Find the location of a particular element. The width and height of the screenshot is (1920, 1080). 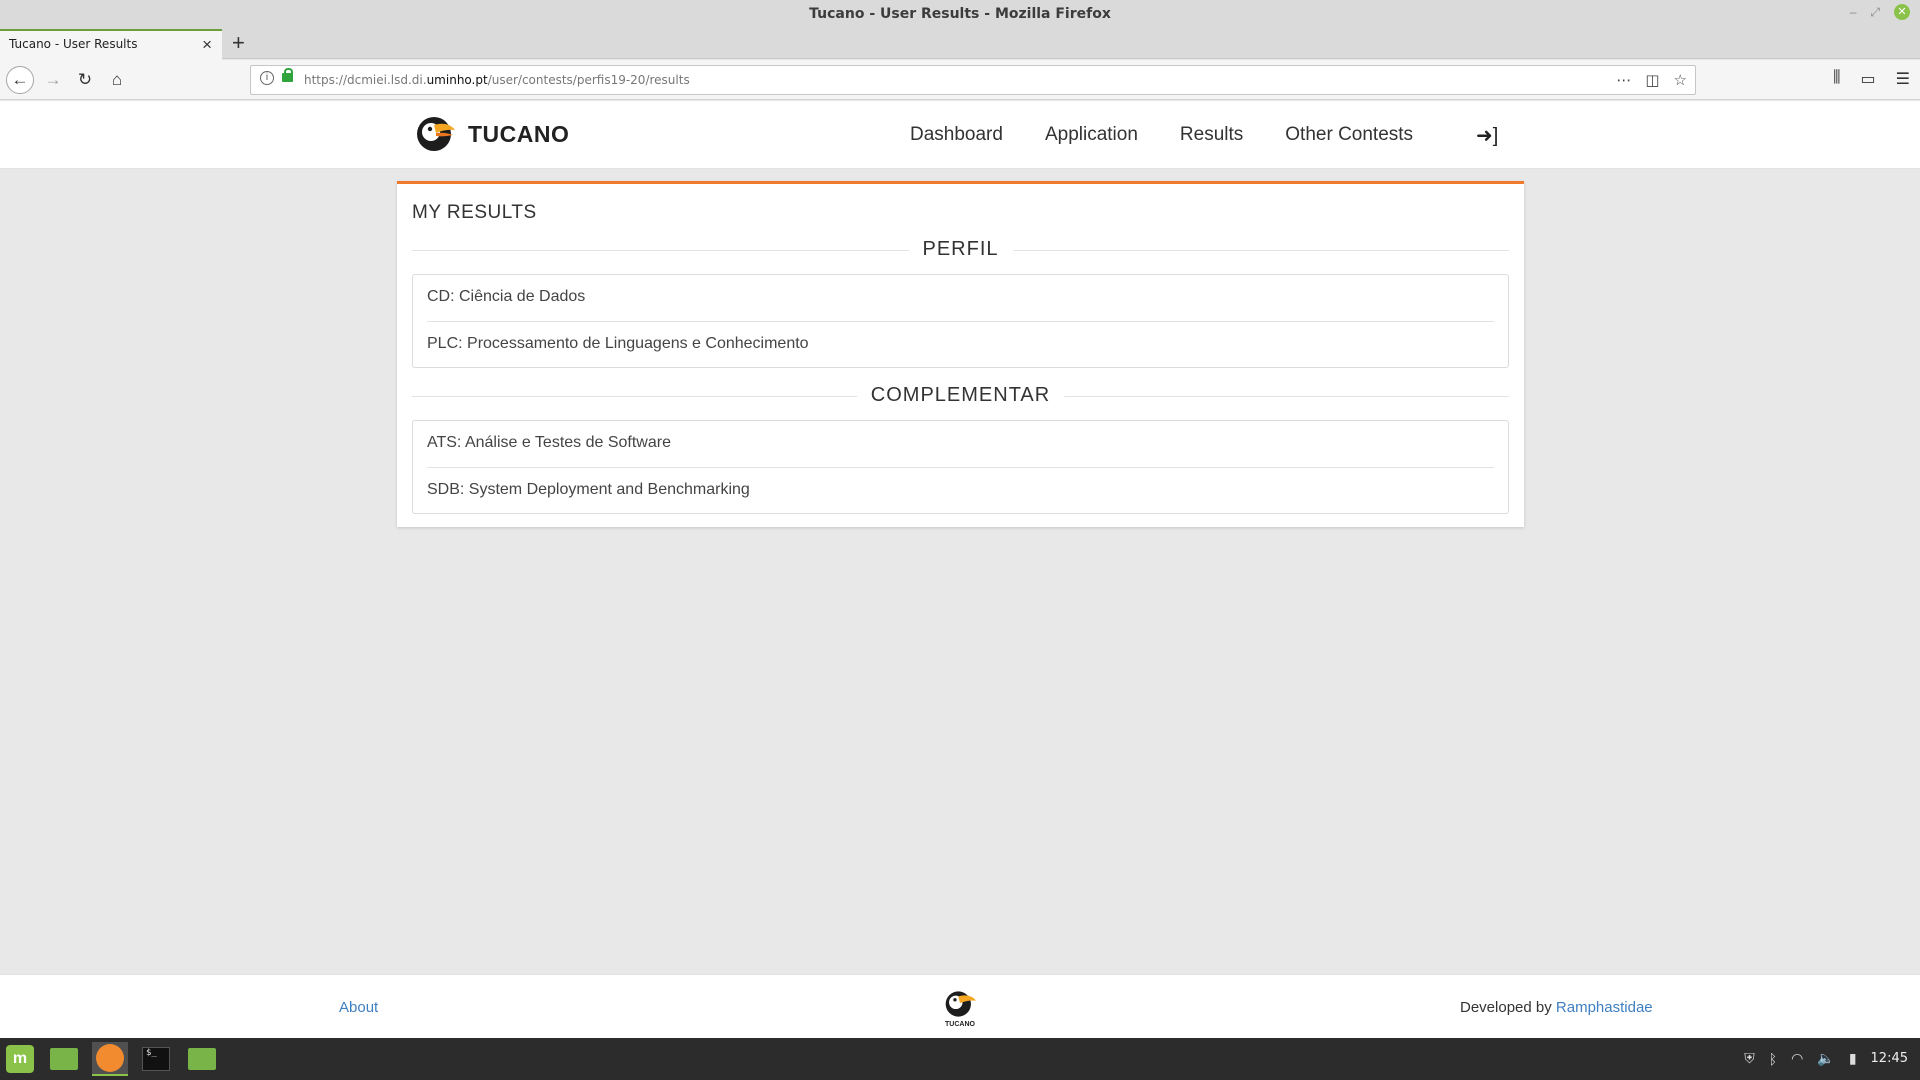

terminal-launcher: $_ is located at coordinates (156, 1059).